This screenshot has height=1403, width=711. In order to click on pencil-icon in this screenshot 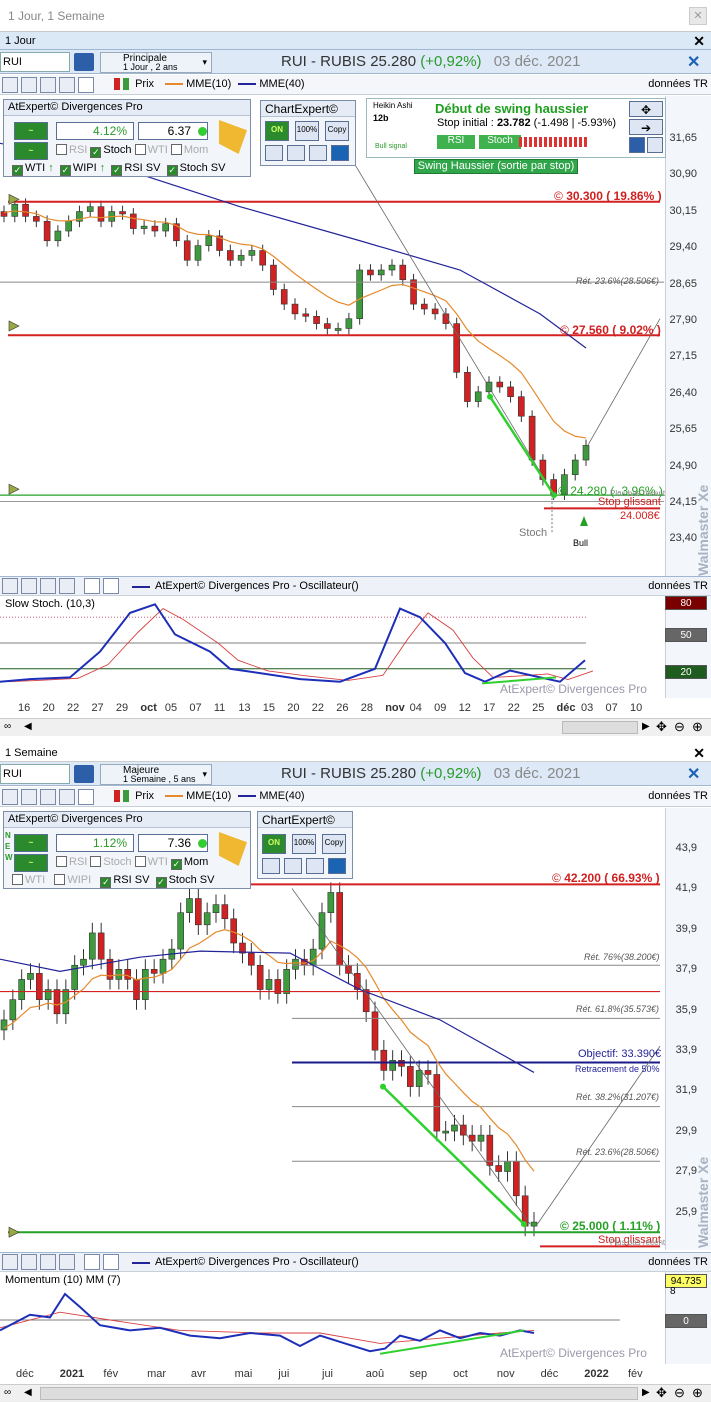, I will do `click(296, 153)`.